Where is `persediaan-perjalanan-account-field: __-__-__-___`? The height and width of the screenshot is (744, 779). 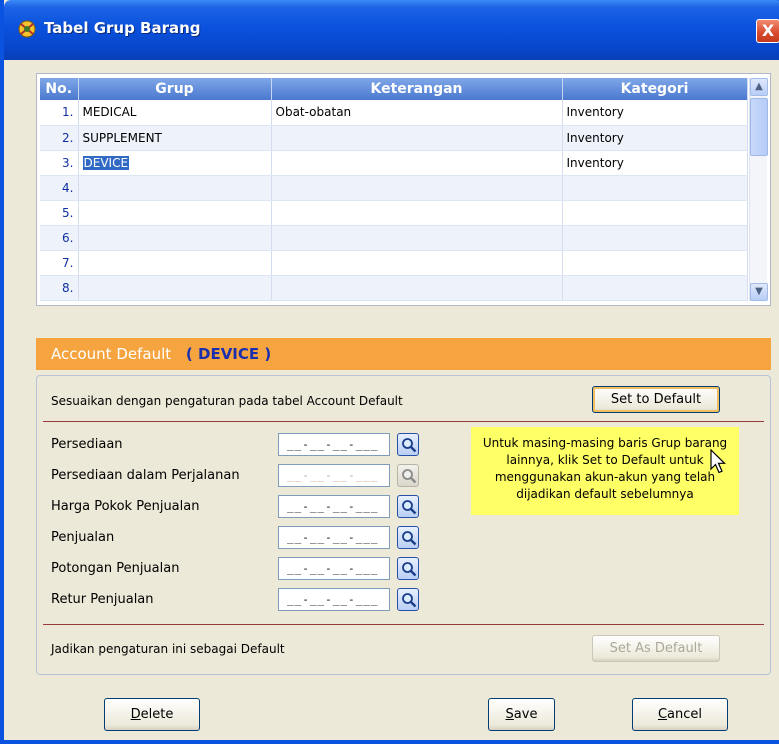 persediaan-perjalanan-account-field: __-__-__-___ is located at coordinates (334, 475).